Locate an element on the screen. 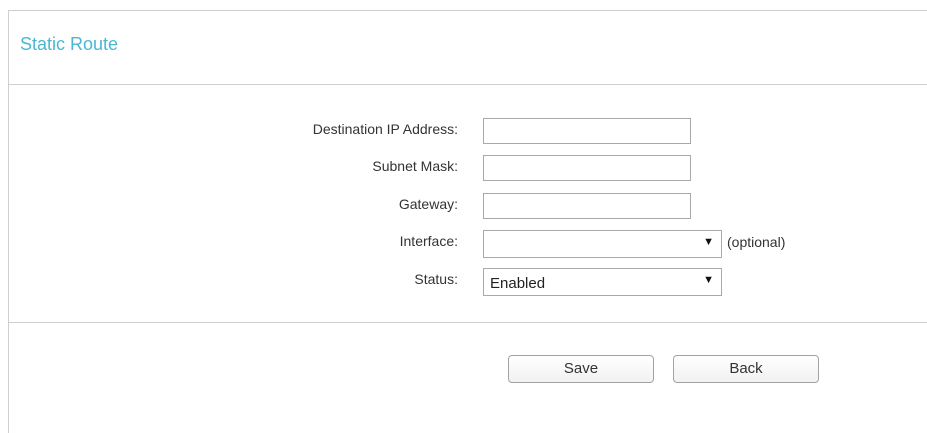 Image resolution: width=927 pixels, height=433 pixels. gateway-input is located at coordinates (587, 206).